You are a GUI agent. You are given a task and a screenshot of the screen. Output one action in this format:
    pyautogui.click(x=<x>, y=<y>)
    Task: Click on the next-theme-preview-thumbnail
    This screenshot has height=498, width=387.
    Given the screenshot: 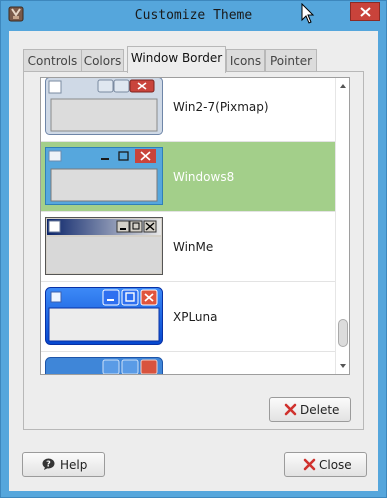 What is the action you would take?
    pyautogui.click(x=104, y=365)
    